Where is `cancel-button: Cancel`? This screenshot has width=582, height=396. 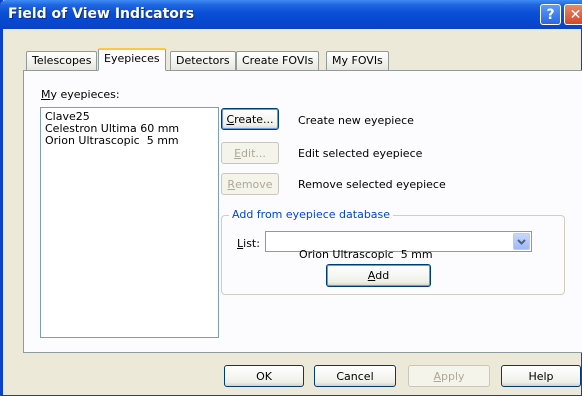 cancel-button: Cancel is located at coordinates (355, 376).